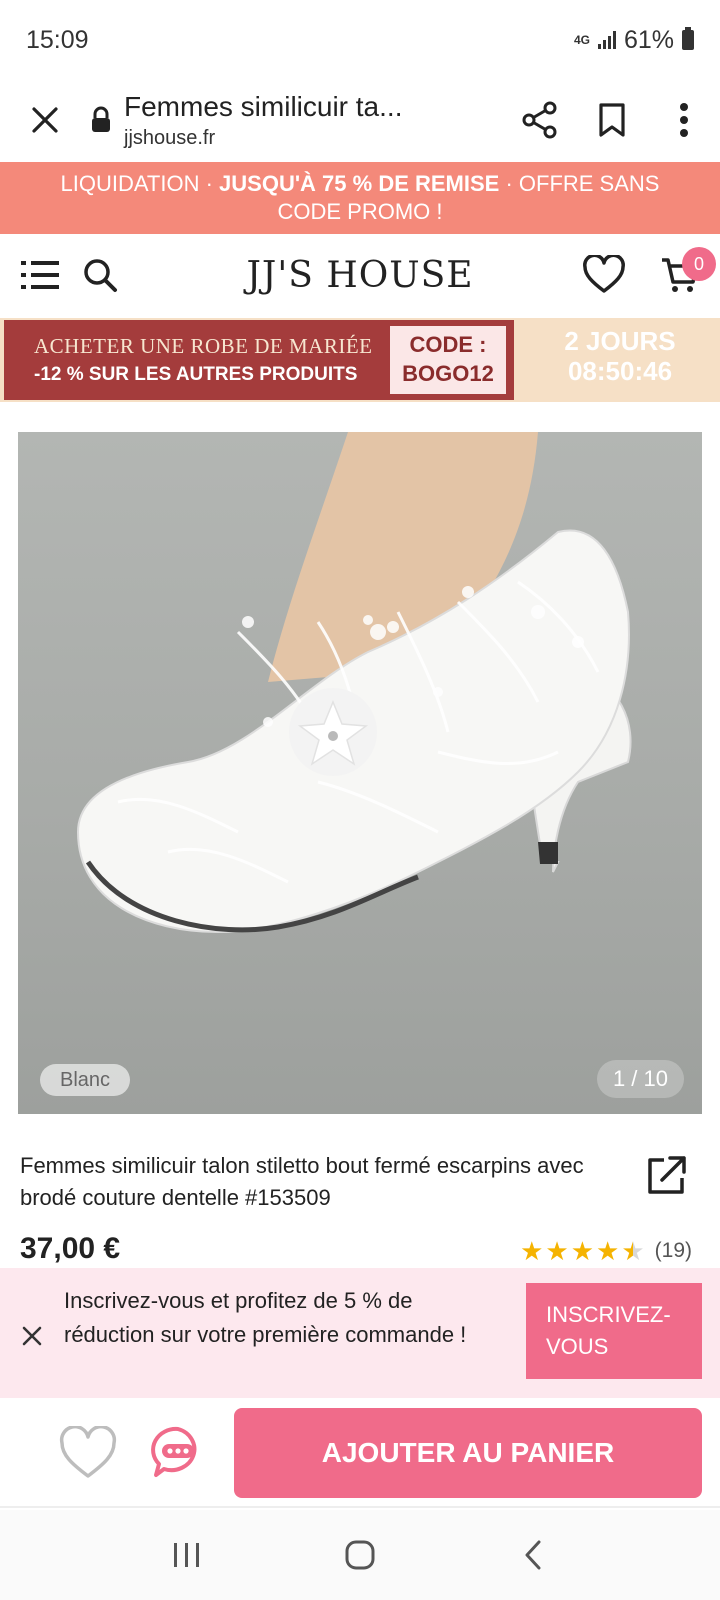  I want to click on bride-promo-line1: ACHETER UNE ROBE DE MARIÉE, so click(203, 346).